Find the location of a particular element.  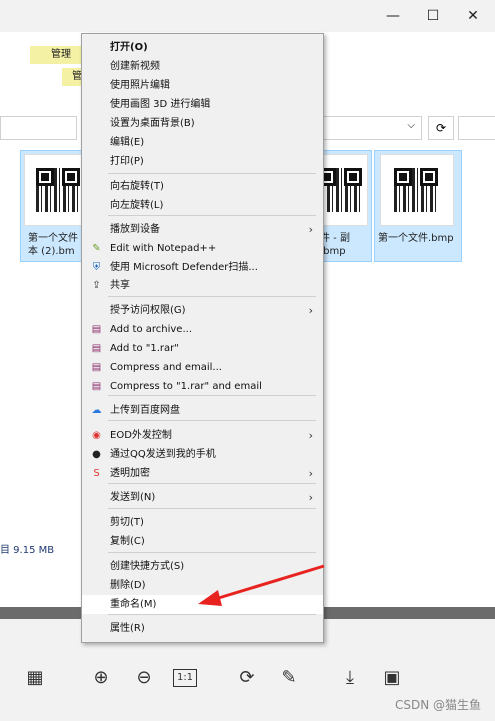

status-text: 目 9.15 MB is located at coordinates (27, 550).